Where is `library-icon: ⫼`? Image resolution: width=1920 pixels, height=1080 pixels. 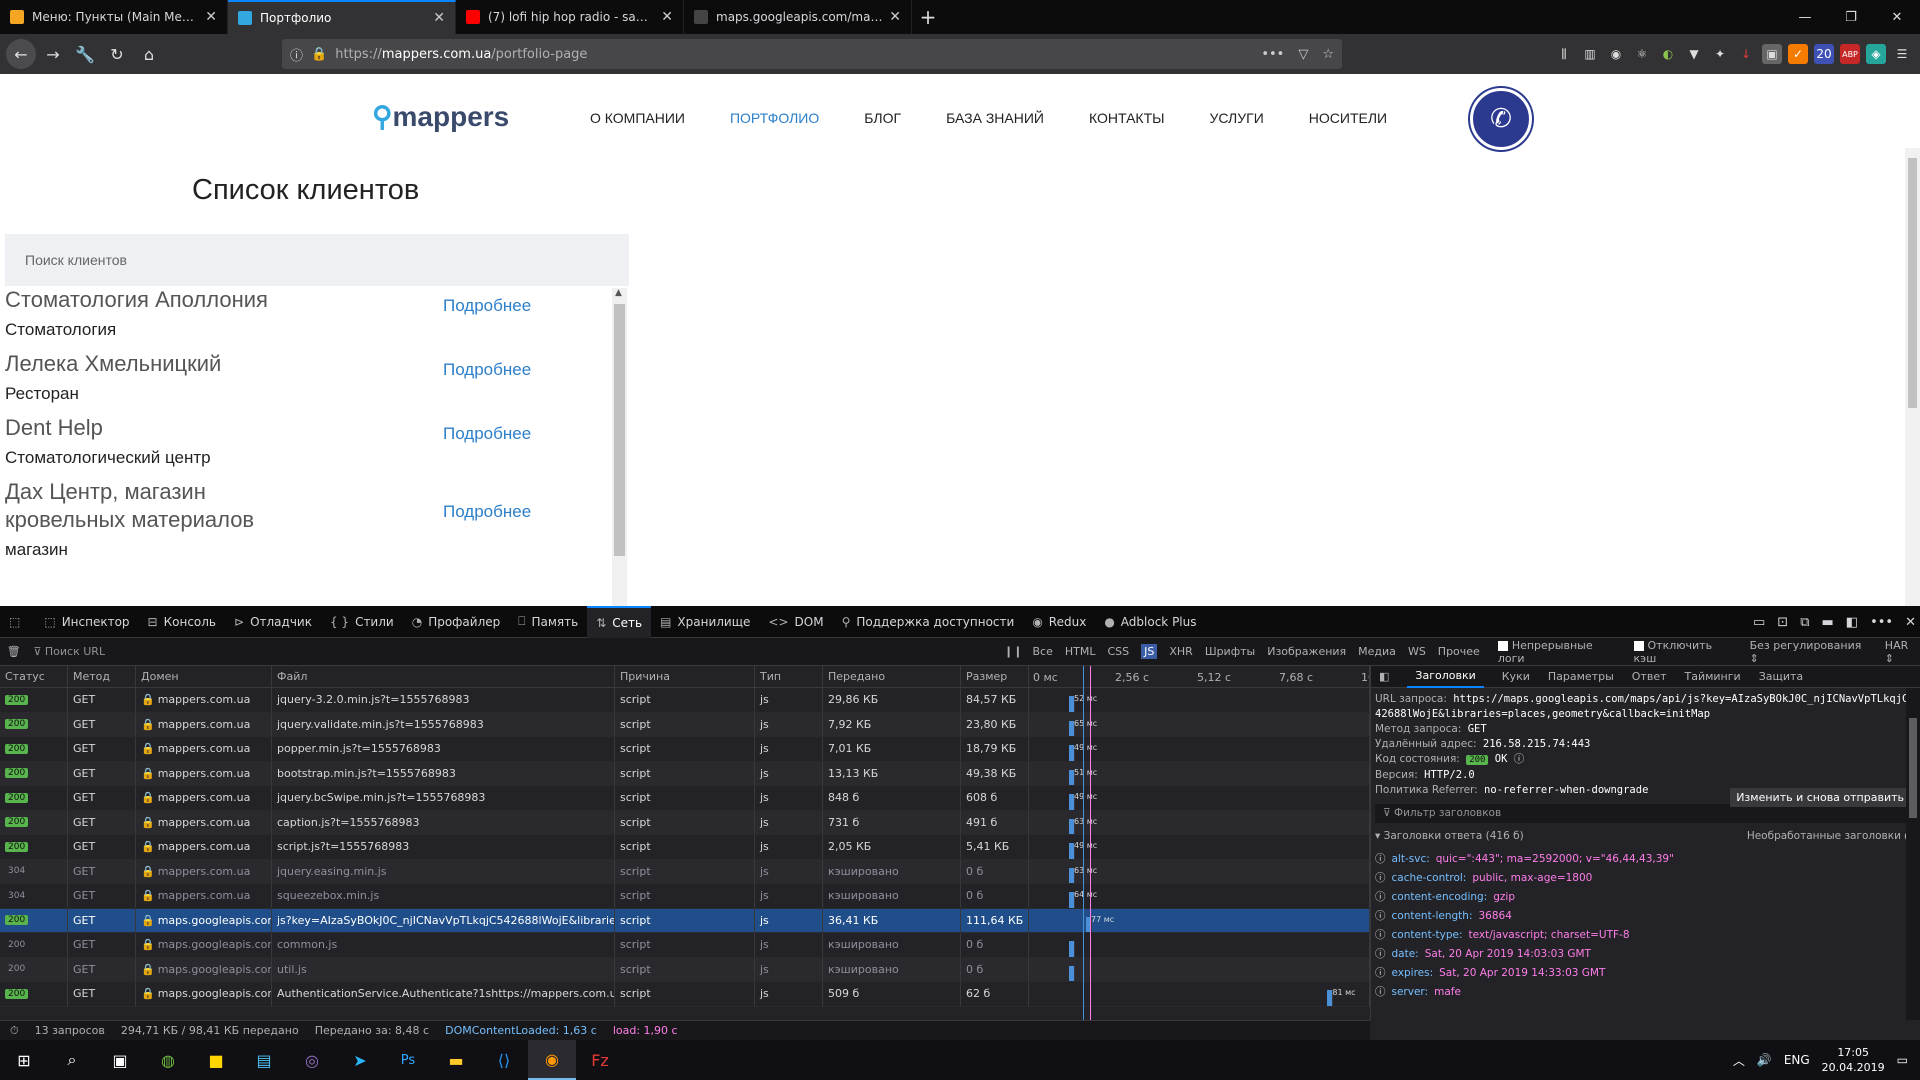 library-icon: ⫼ is located at coordinates (1564, 54).